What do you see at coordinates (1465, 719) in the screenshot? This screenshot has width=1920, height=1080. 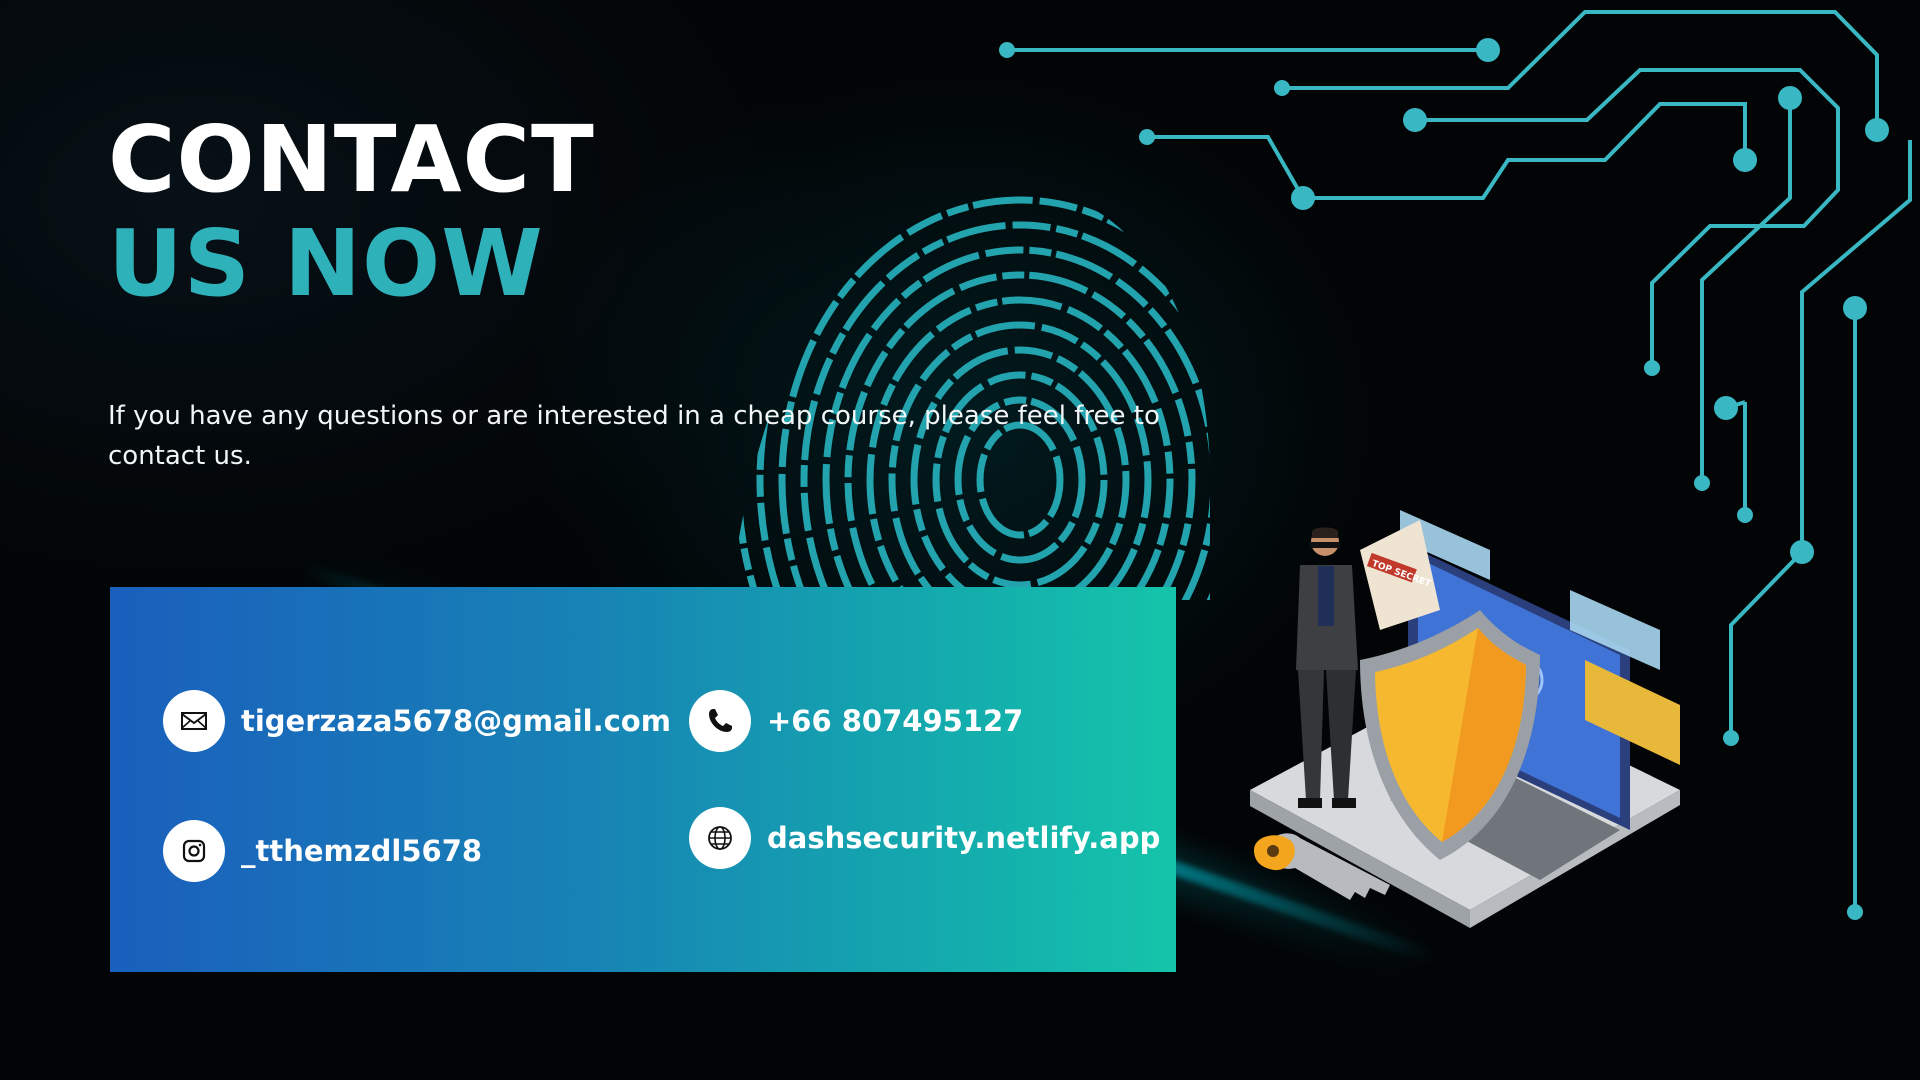 I see `security-illustration: TOP SECRET` at bounding box center [1465, 719].